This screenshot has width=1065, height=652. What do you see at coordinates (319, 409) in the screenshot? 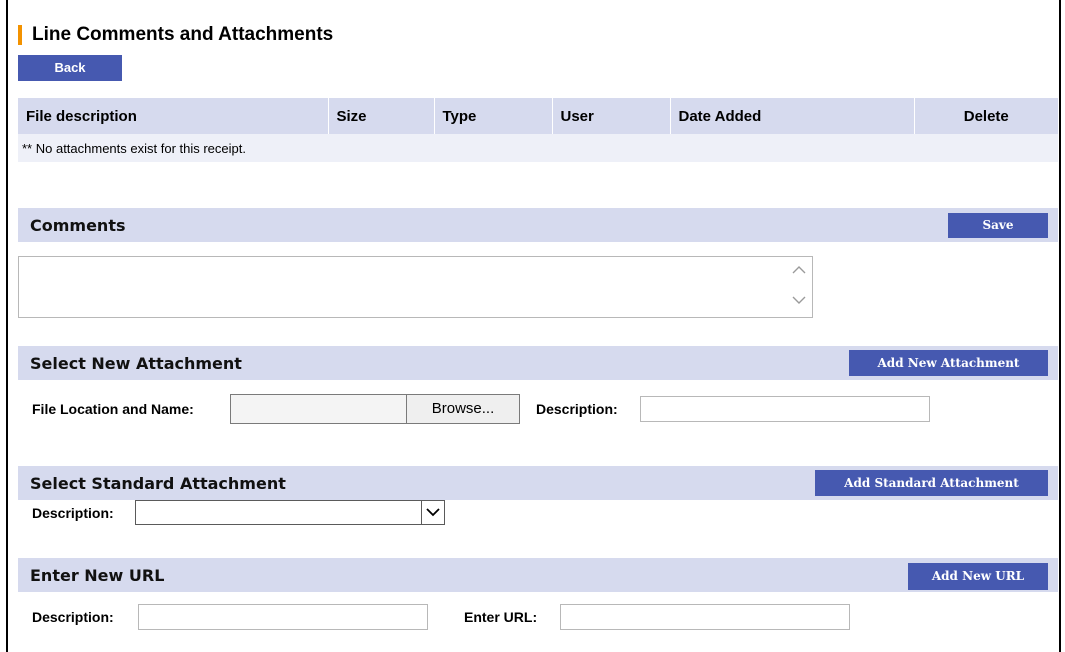
I see `file-path-field` at bounding box center [319, 409].